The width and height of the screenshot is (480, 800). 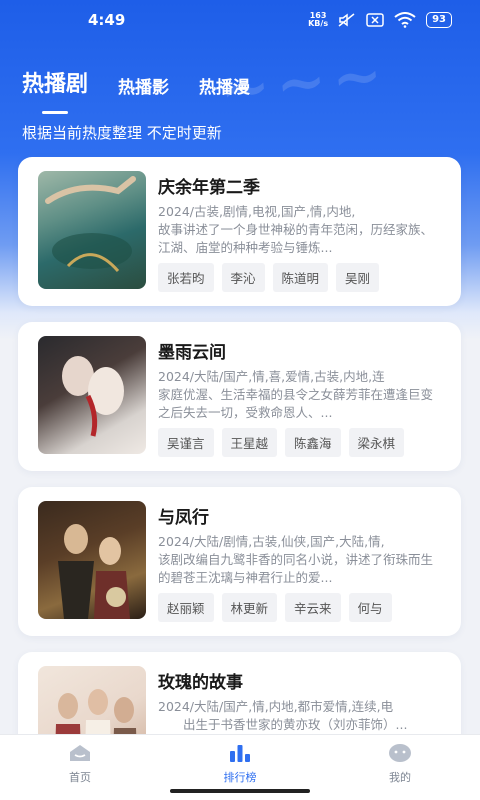 I want to click on item-meta: 2024/大陆/国产,情,内地,都市爱情,连续,电, so click(x=276, y=706).